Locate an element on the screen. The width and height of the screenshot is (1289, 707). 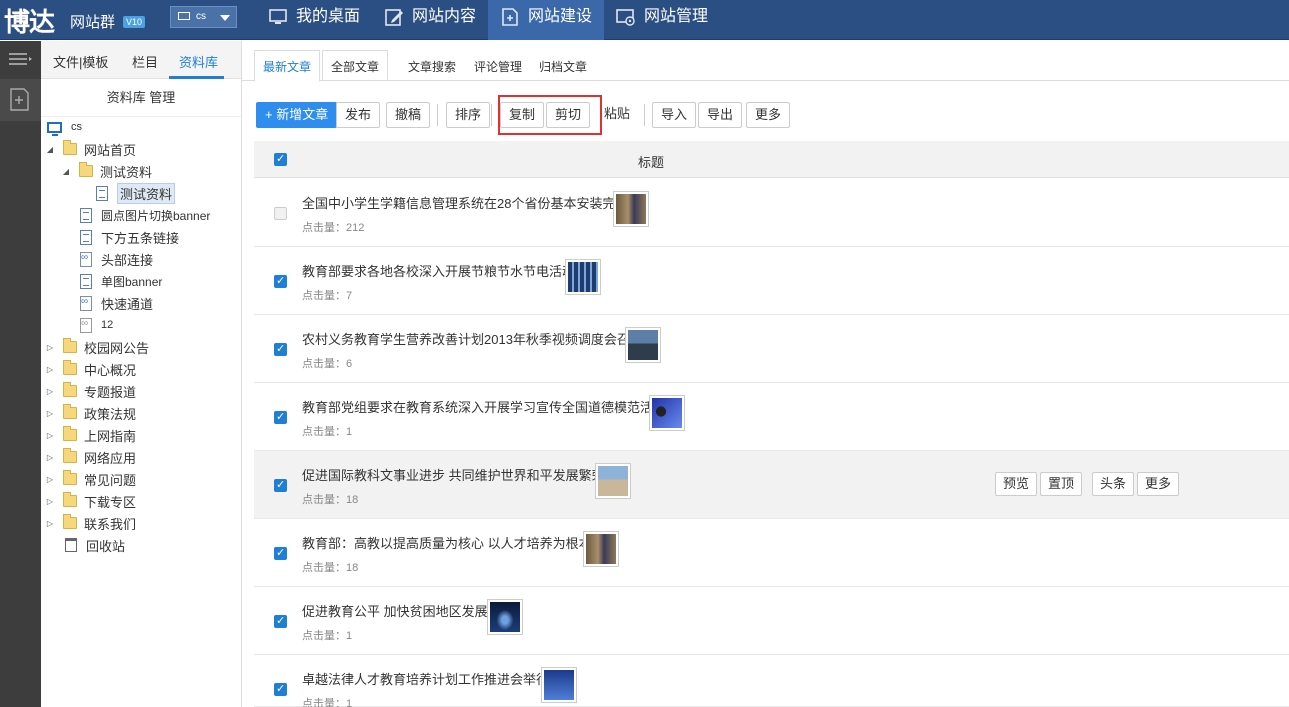
tree-node-test-folder: ◢ 测试资料 is located at coordinates (106, 171).